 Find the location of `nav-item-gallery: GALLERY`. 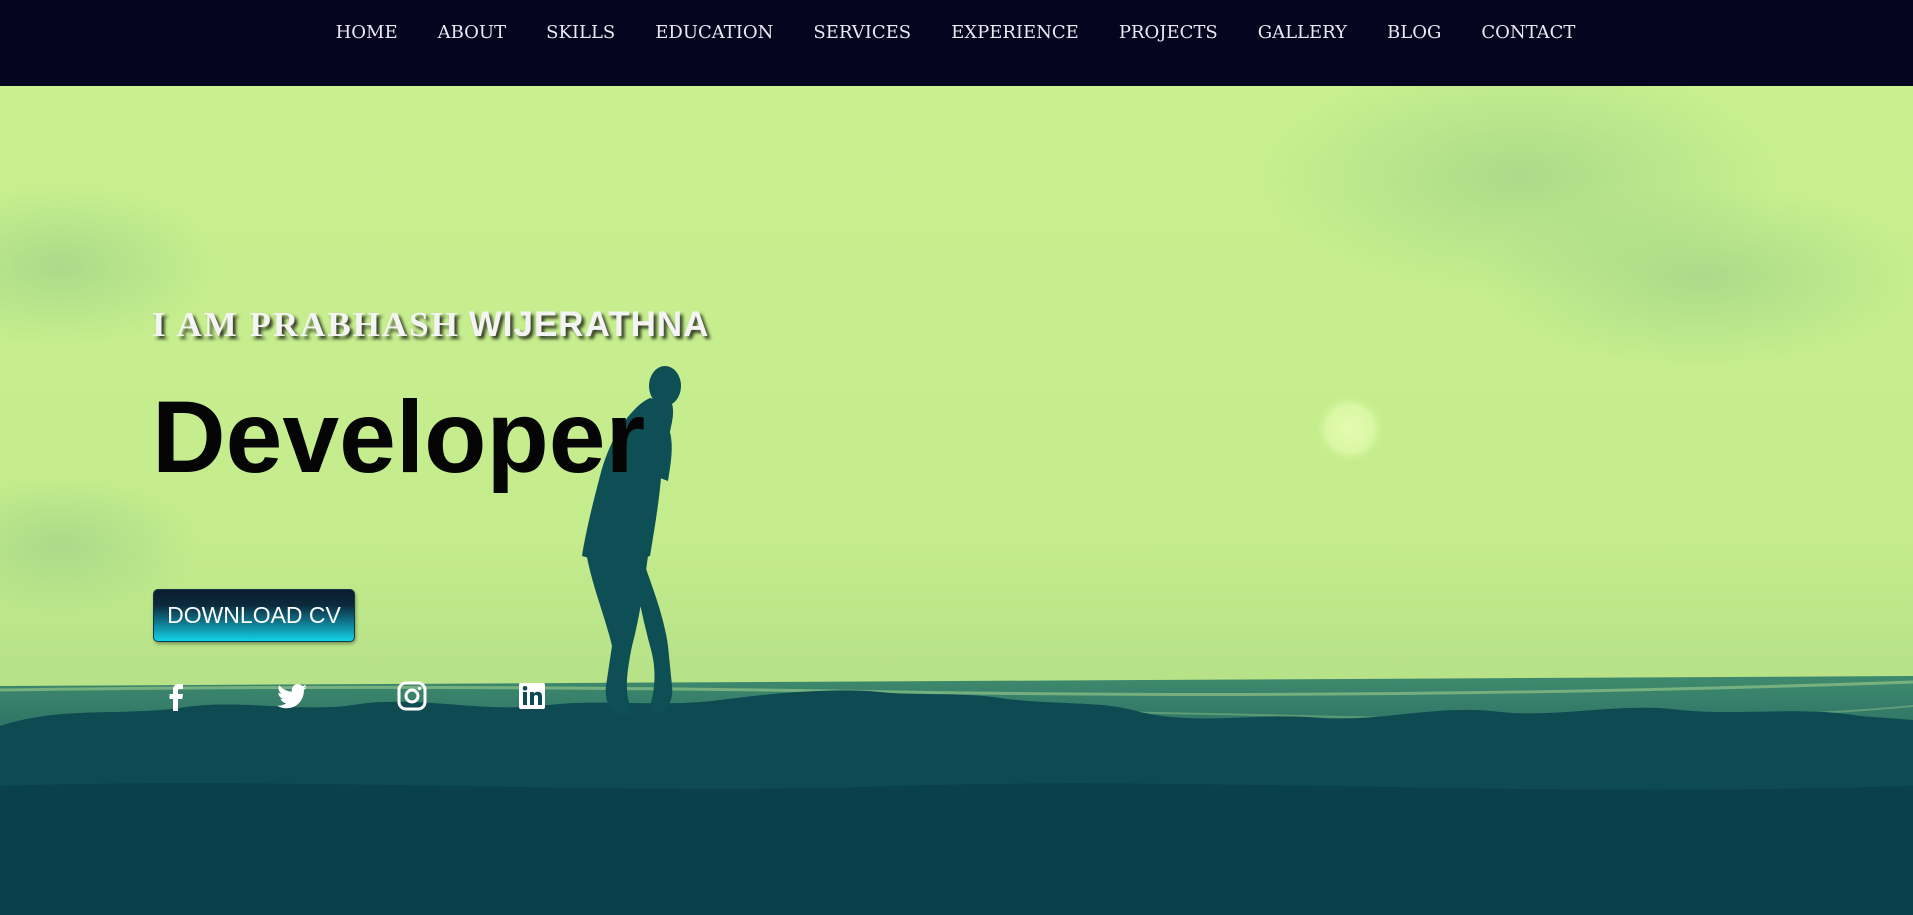

nav-item-gallery: GALLERY is located at coordinates (1302, 32).